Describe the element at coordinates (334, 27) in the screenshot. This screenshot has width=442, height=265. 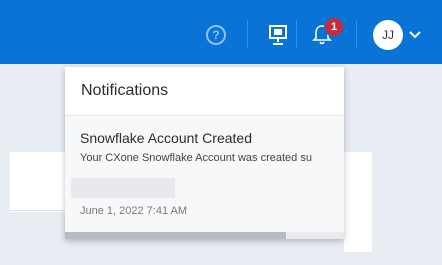
I see `notification-count-badge: 1` at that location.